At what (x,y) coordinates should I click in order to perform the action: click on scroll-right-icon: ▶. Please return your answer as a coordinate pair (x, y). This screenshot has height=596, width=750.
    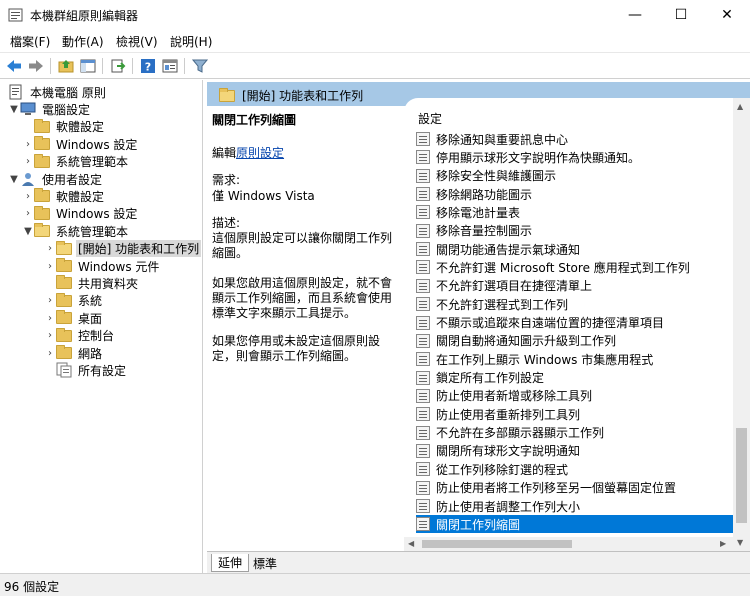
    Looking at the image, I should click on (723, 543).